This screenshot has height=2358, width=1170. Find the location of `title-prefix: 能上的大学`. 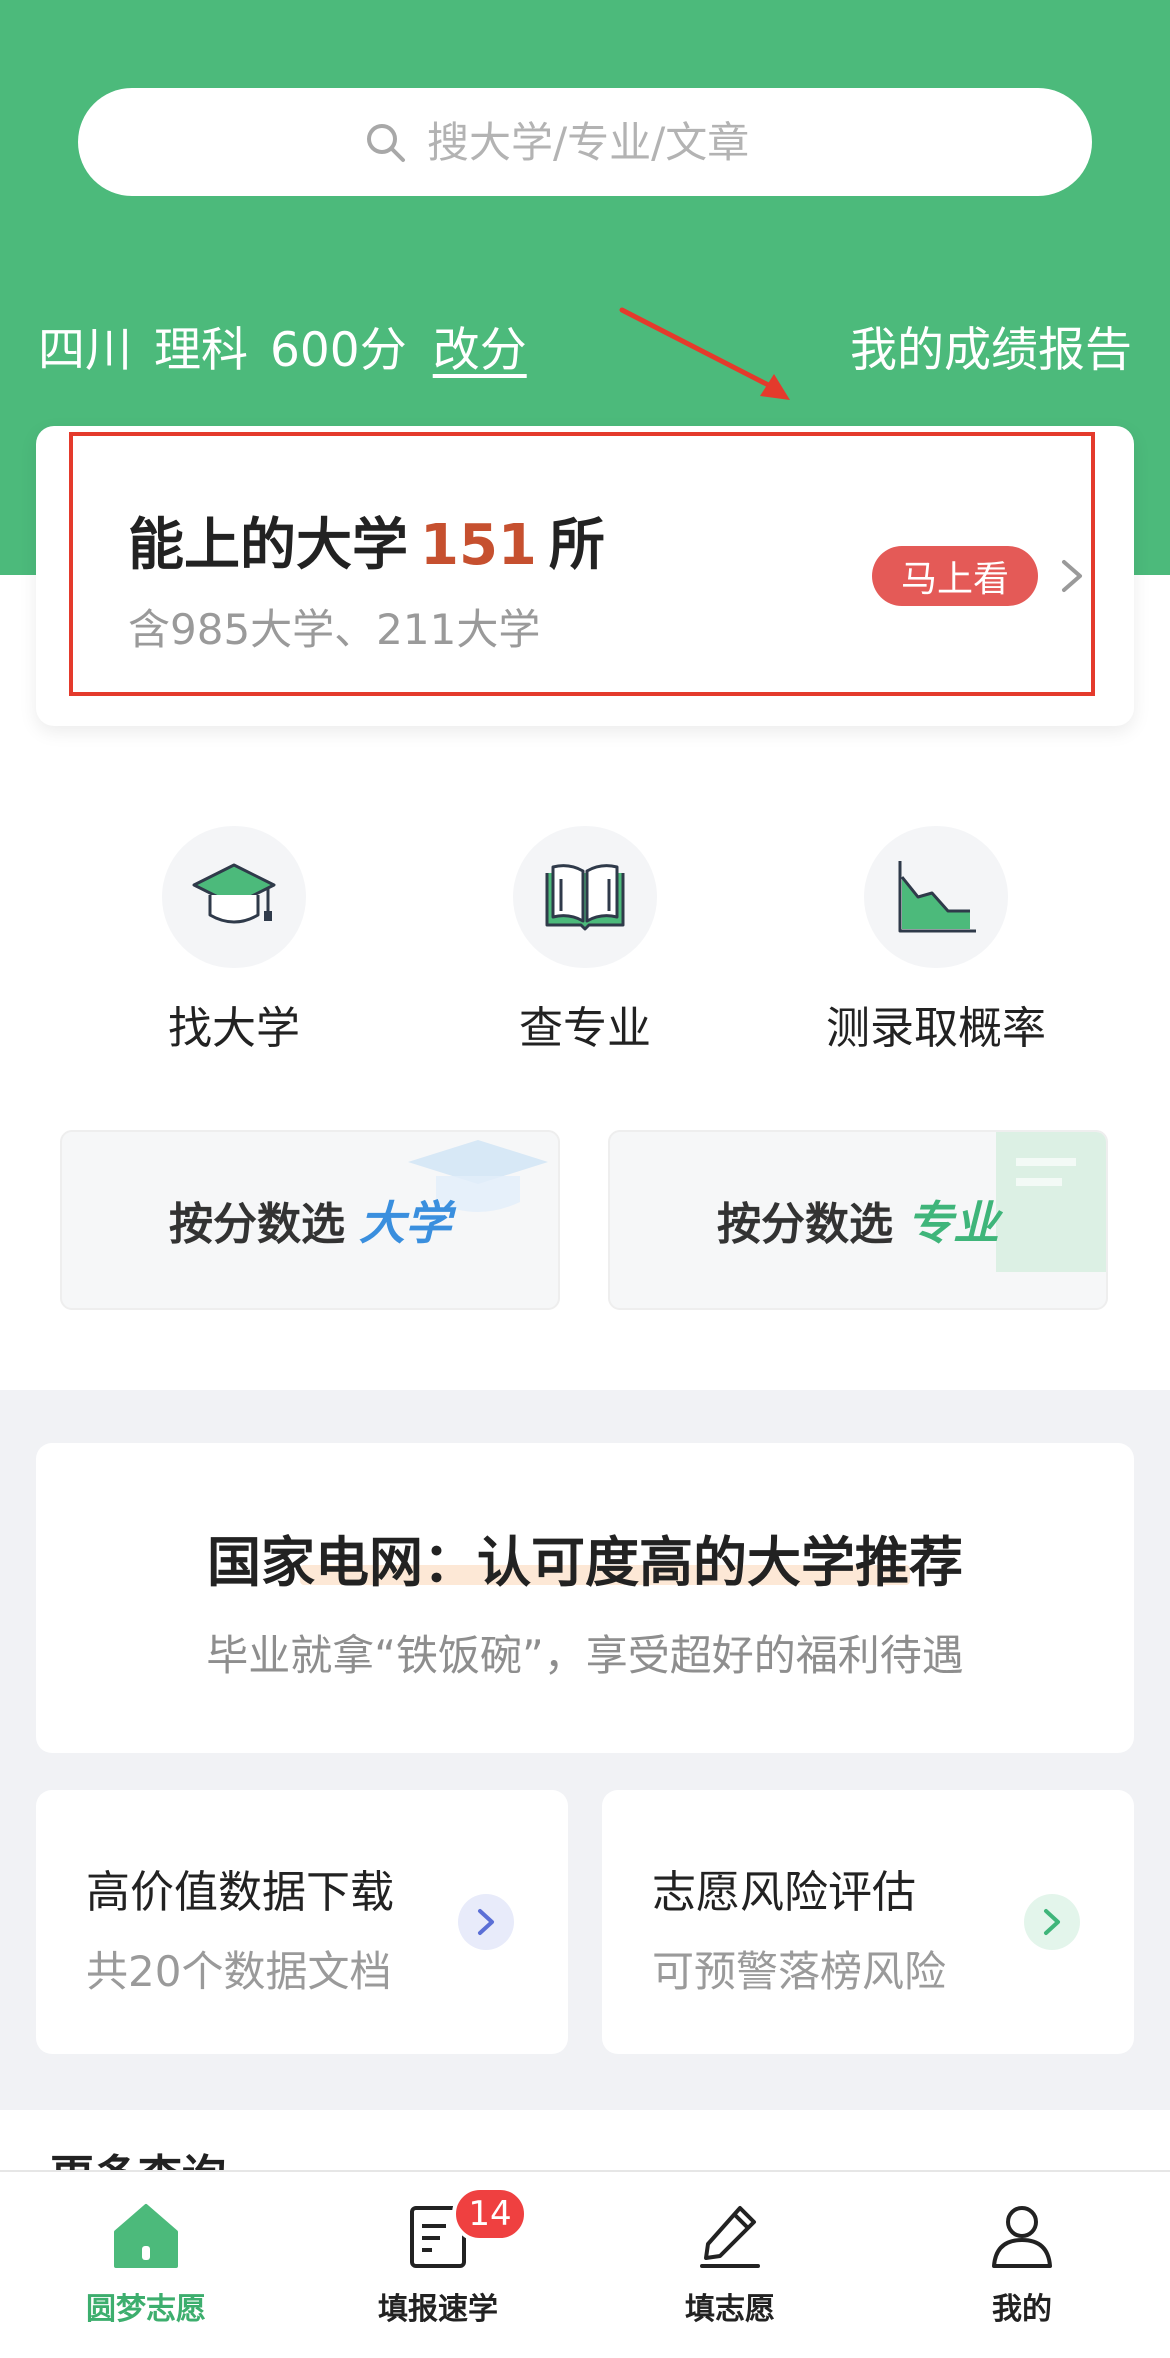

title-prefix: 能上的大学 is located at coordinates (268, 545).